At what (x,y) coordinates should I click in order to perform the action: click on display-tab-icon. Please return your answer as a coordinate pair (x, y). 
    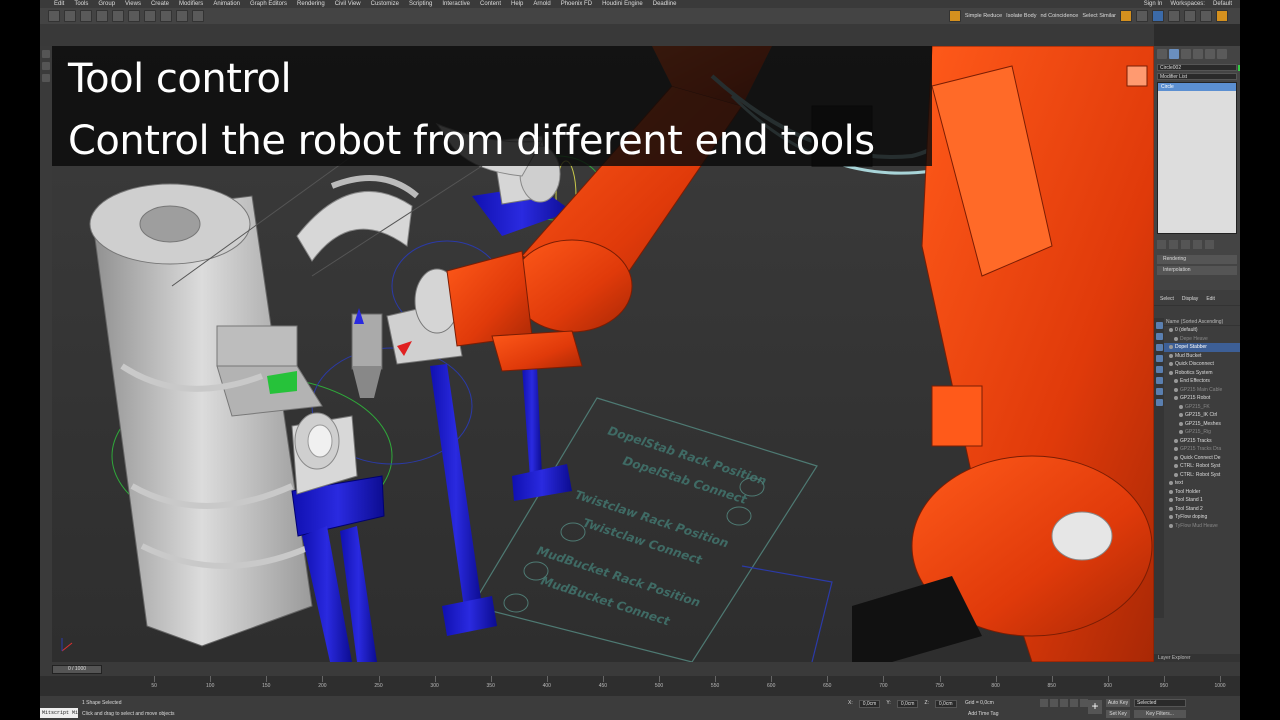
    Looking at the image, I should click on (1210, 54).